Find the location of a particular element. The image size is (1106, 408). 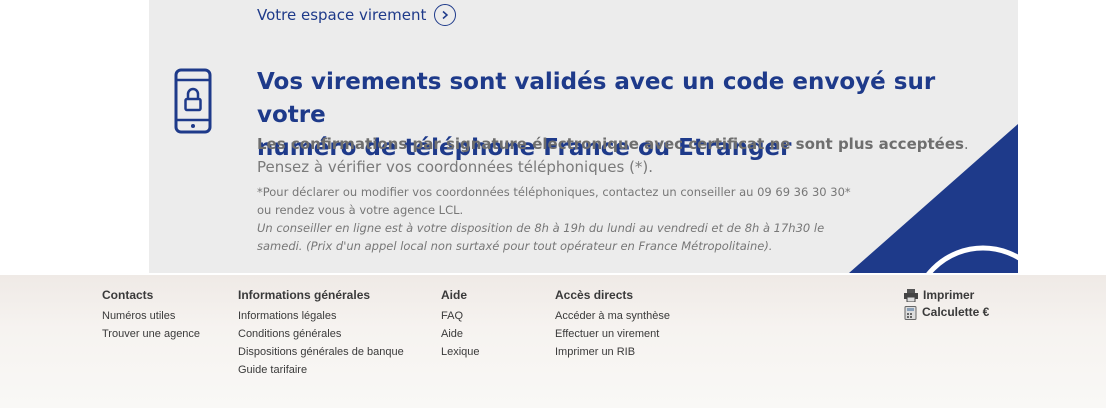

footer-link-conditions-generales: Conditions générales is located at coordinates (321, 334).